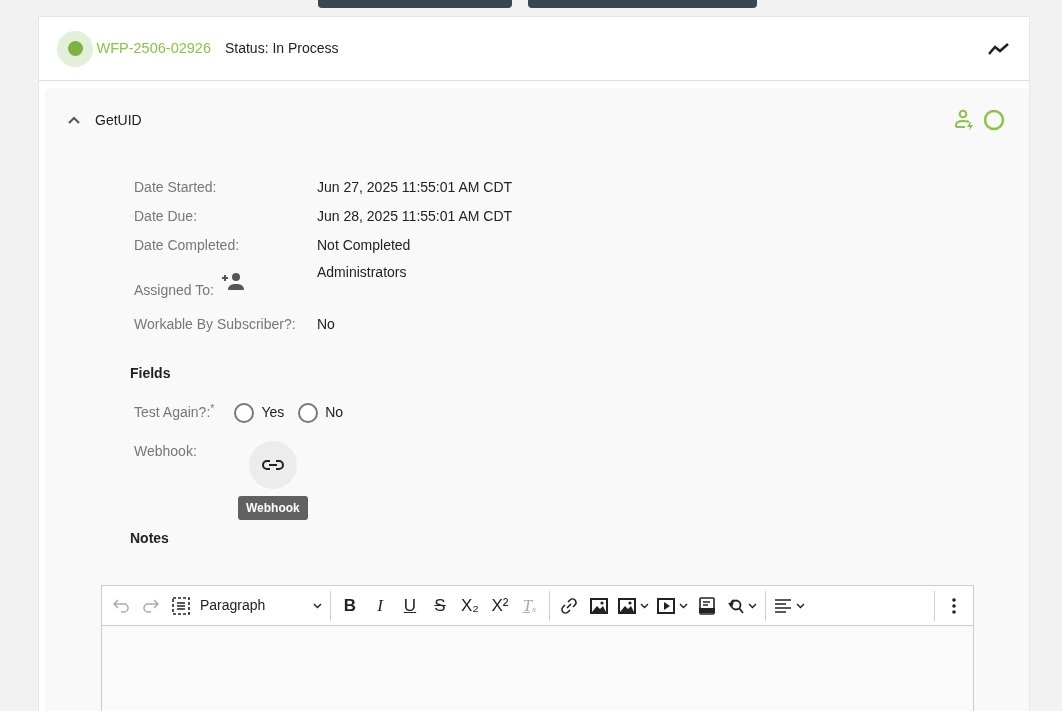 Image resolution: width=1062 pixels, height=711 pixels. I want to click on detail-value: Jun 28, 2025 11:55:01 AM CDT, so click(415, 216).